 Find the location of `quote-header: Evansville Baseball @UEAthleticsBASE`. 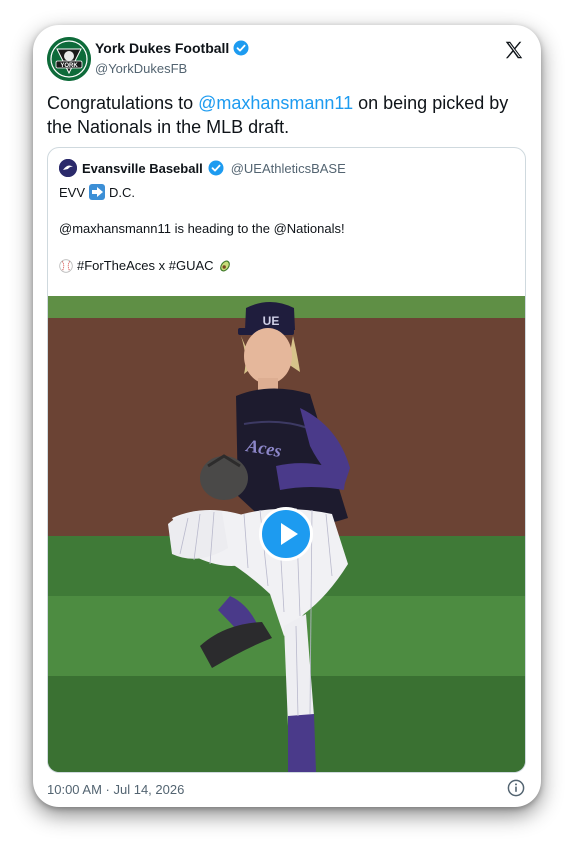

quote-header: Evansville Baseball @UEAthleticsBASE is located at coordinates (202, 168).